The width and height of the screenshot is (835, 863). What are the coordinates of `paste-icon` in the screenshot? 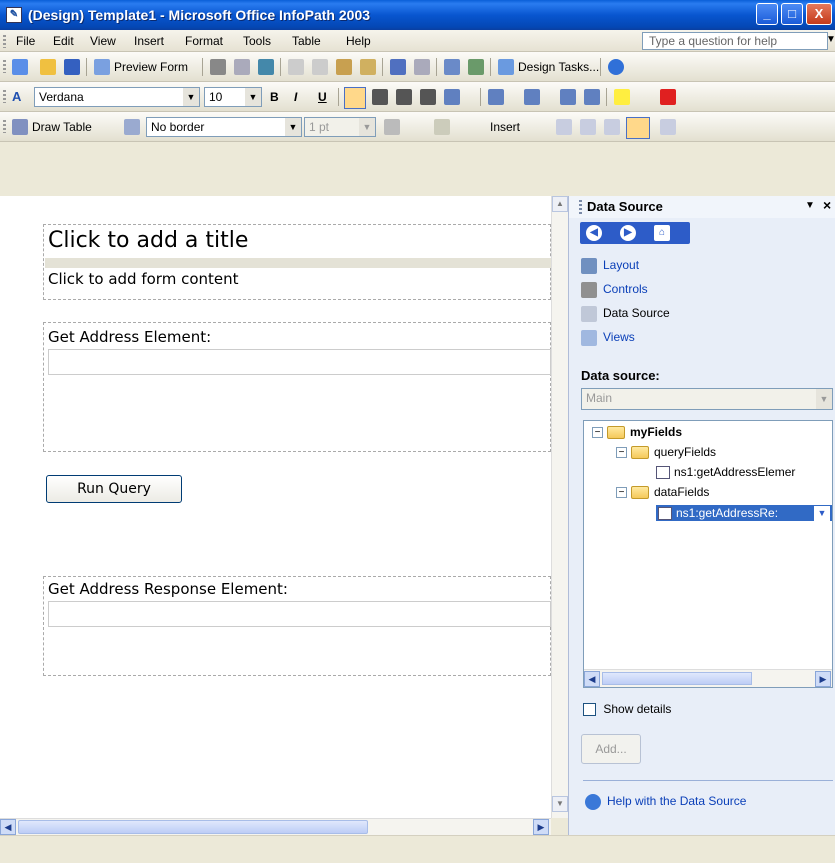 It's located at (344, 67).